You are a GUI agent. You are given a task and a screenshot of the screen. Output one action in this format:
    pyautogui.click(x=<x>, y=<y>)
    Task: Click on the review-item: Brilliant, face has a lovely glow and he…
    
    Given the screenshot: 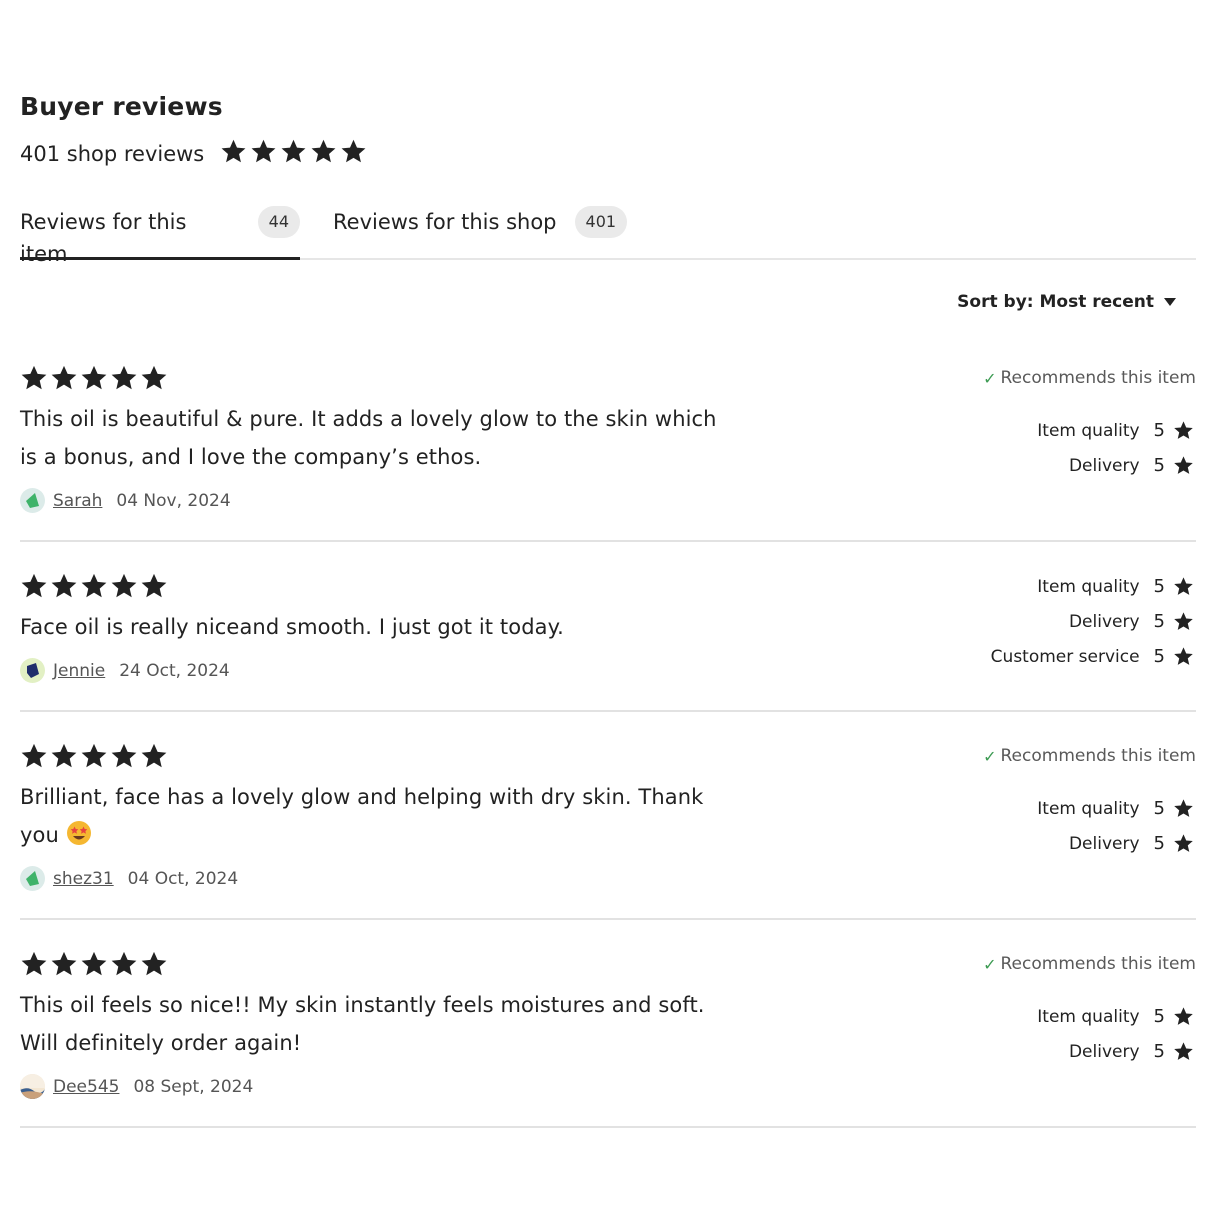 What is the action you would take?
    pyautogui.click(x=608, y=829)
    